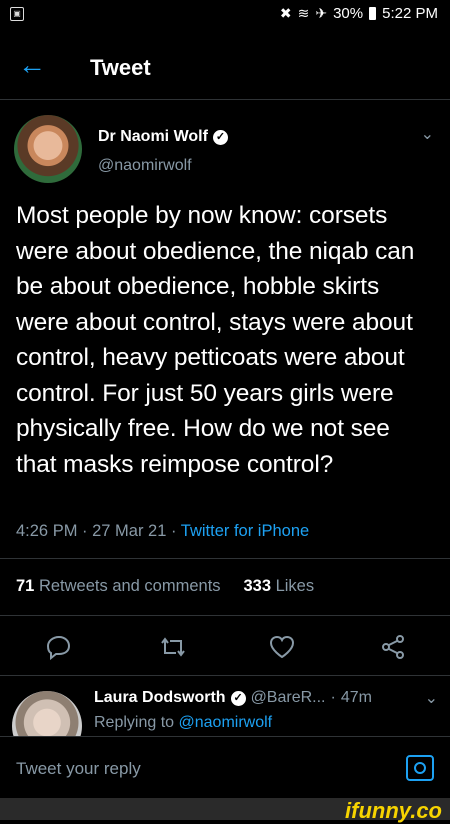 This screenshot has height=824, width=450. What do you see at coordinates (129, 531) in the screenshot?
I see `tweet-date: 27 Mar 21` at bounding box center [129, 531].